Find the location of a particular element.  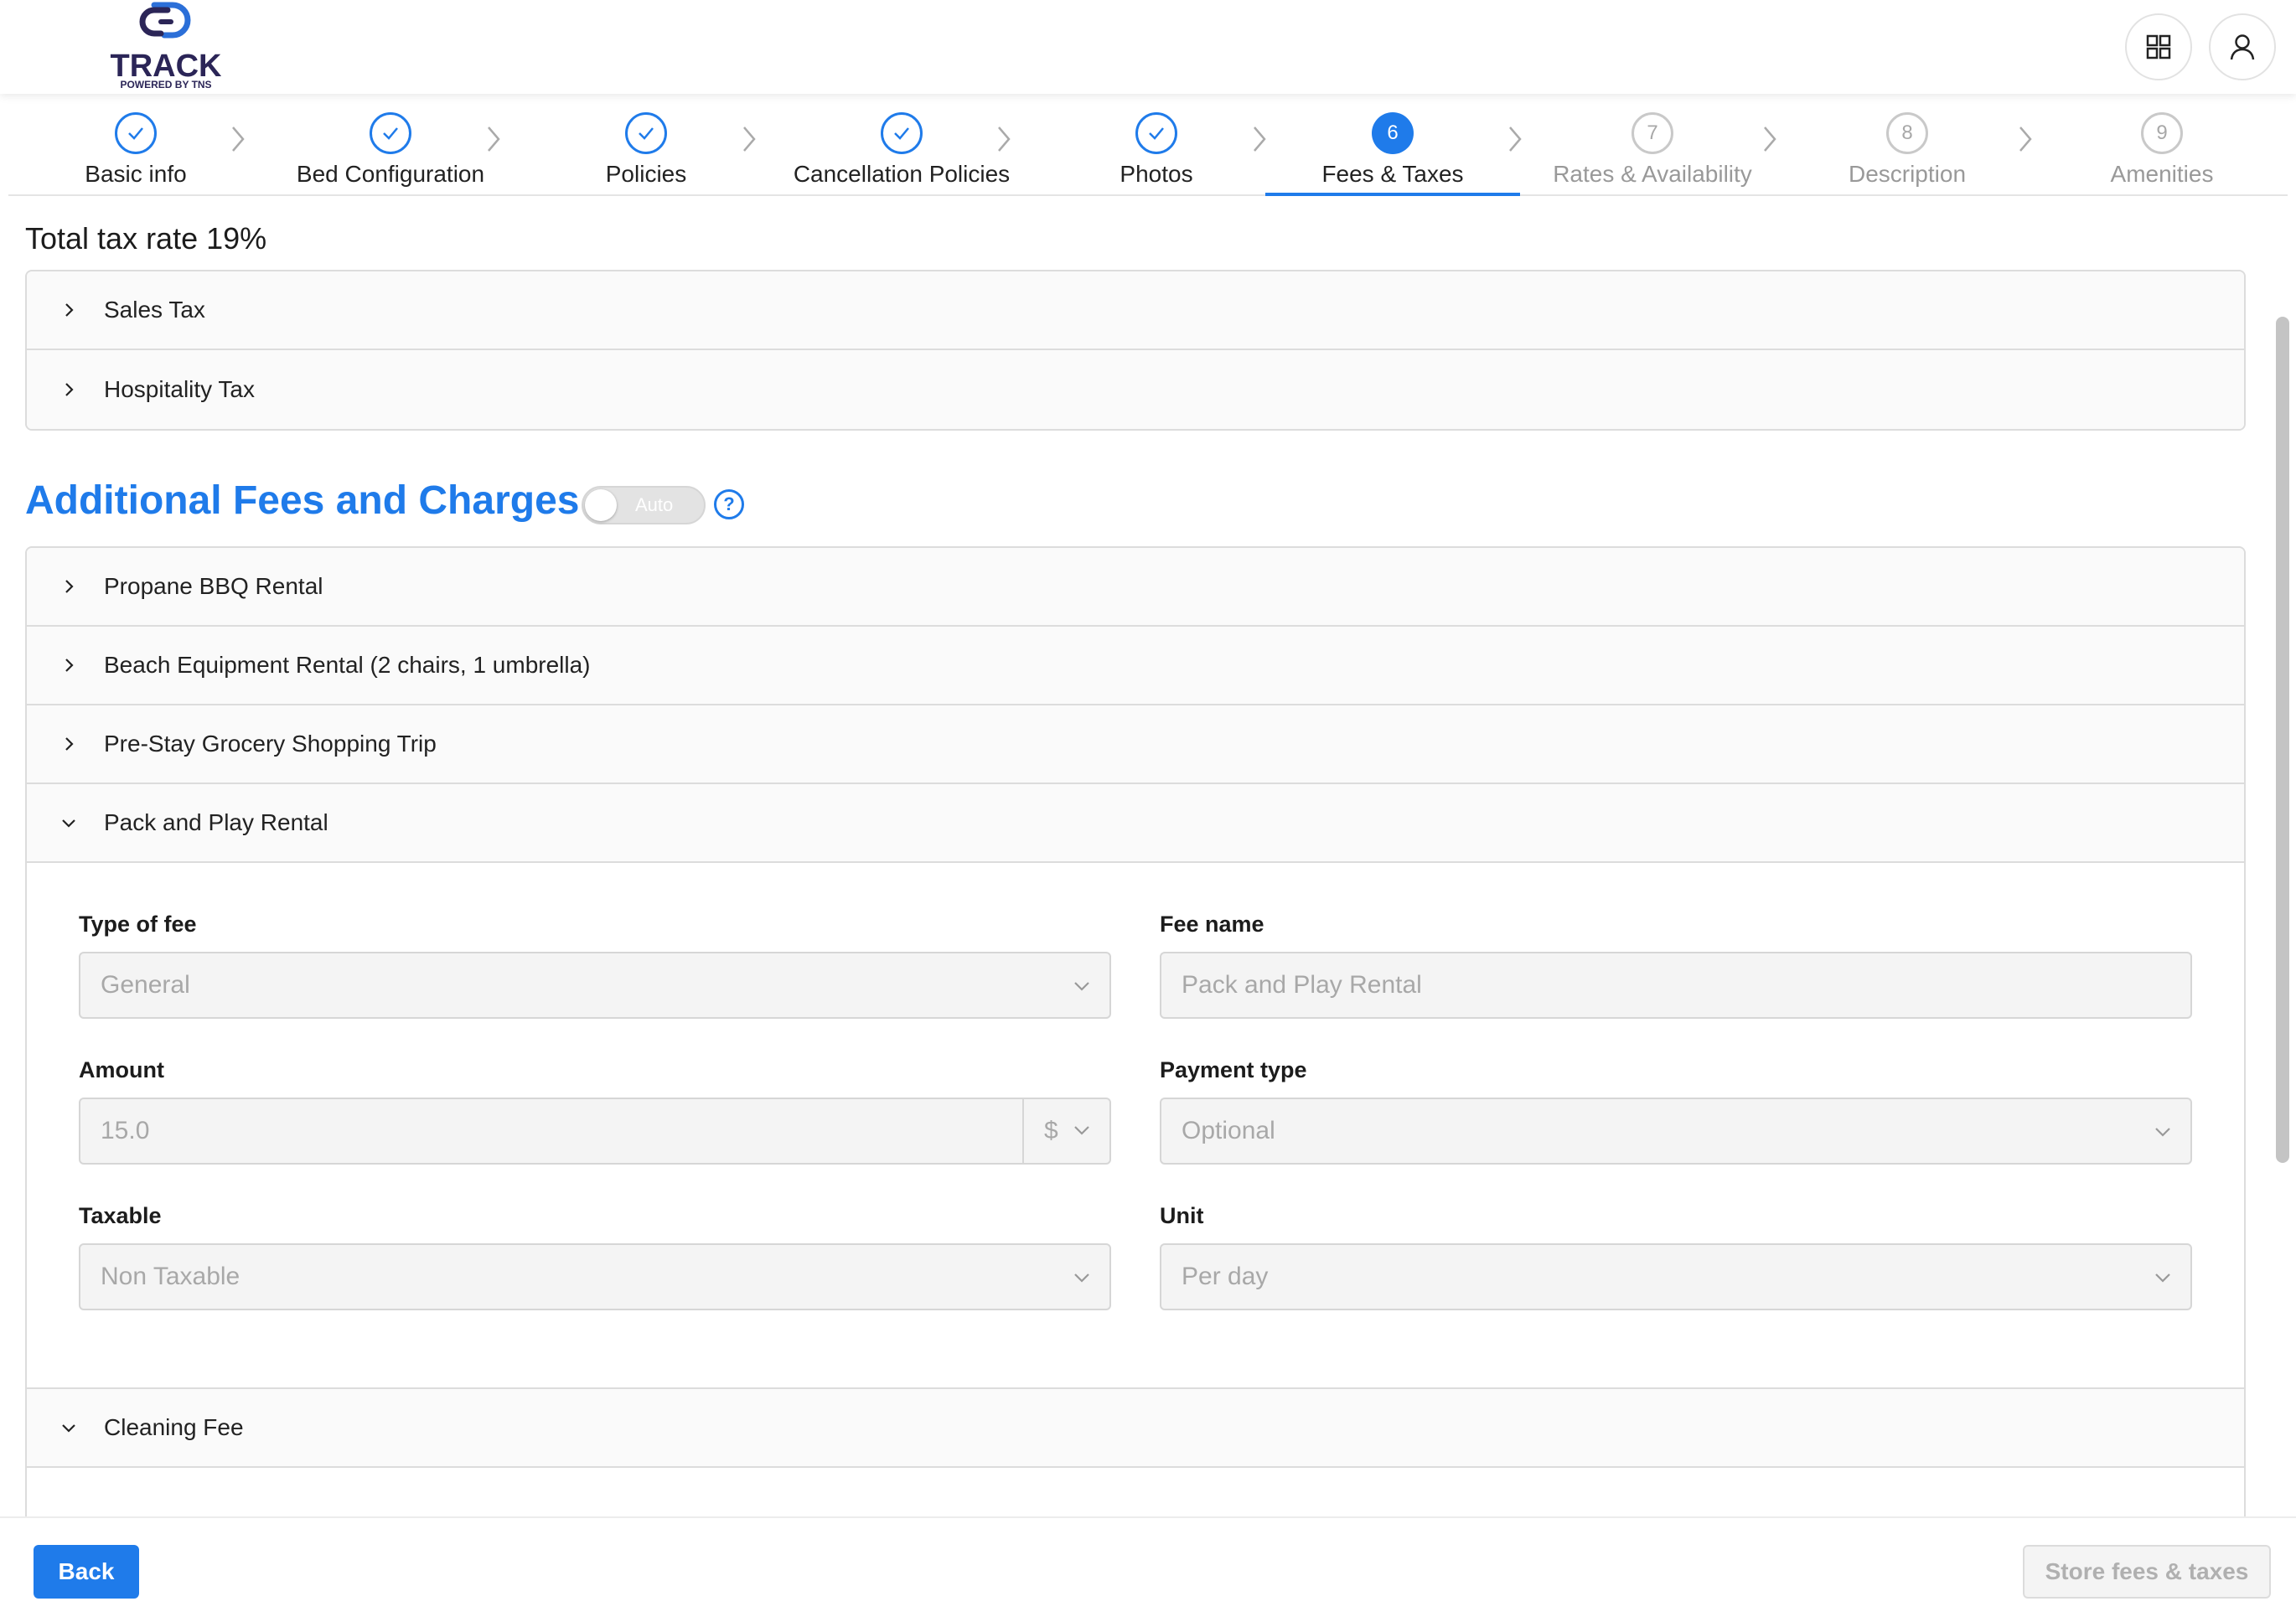

total-tax-rate: Total tax rate 19% is located at coordinates (146, 238).